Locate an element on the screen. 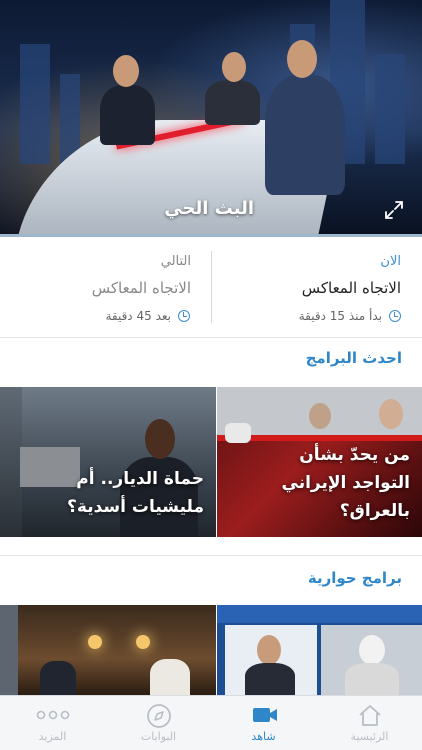 This screenshot has width=422, height=750. latest-programs-title: احدث البرامج is located at coordinates (353, 358).